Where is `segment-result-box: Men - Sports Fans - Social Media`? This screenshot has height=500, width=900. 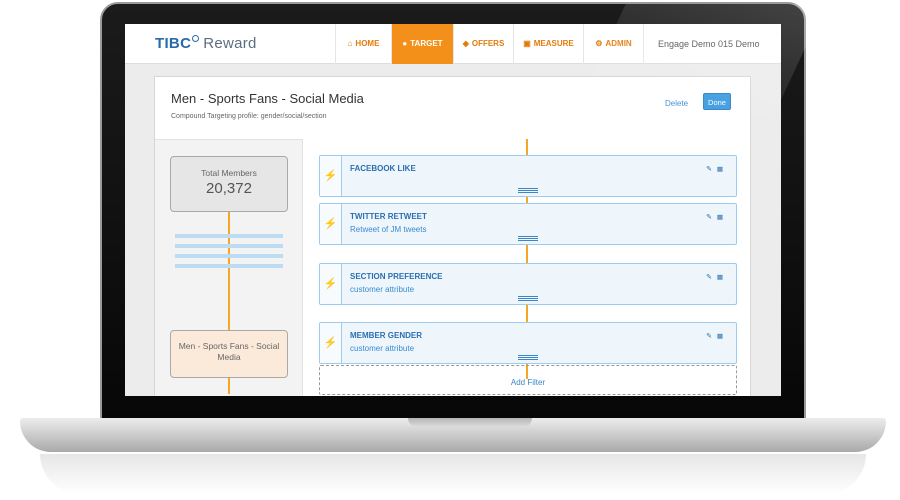
segment-result-box: Men - Sports Fans - Social Media is located at coordinates (229, 354).